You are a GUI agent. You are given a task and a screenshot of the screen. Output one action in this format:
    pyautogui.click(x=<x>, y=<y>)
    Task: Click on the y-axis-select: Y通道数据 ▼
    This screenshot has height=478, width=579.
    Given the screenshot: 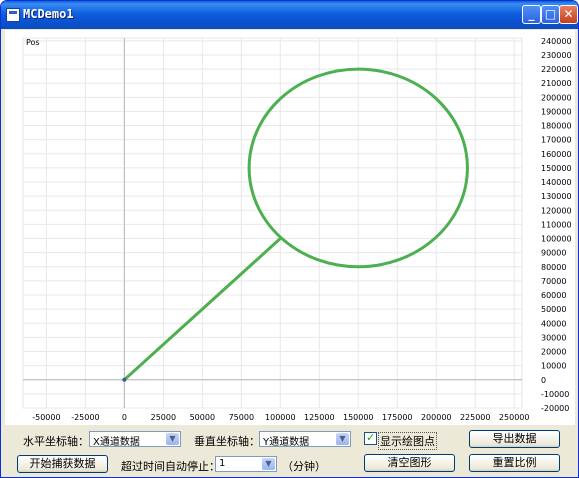 What is the action you would take?
    pyautogui.click(x=305, y=439)
    